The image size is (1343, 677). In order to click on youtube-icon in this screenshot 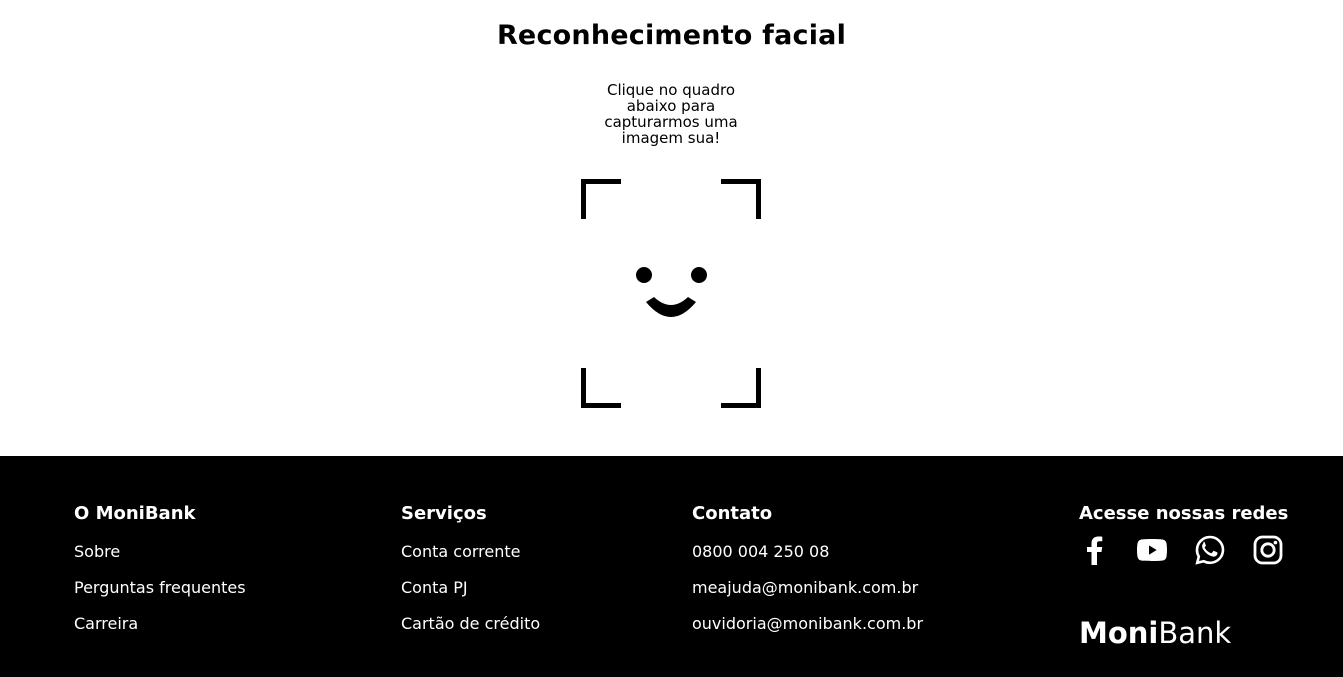, I will do `click(1152, 550)`.